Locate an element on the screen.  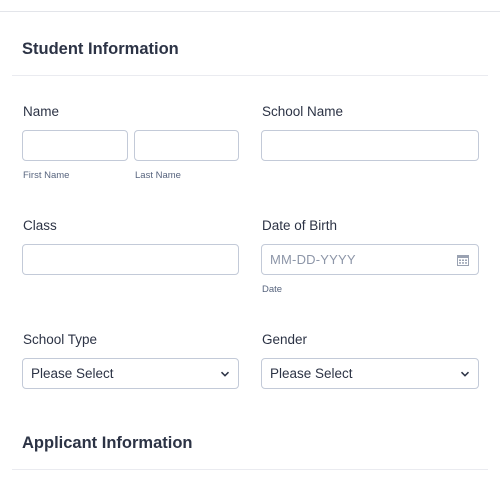
school-name-input is located at coordinates (370, 145).